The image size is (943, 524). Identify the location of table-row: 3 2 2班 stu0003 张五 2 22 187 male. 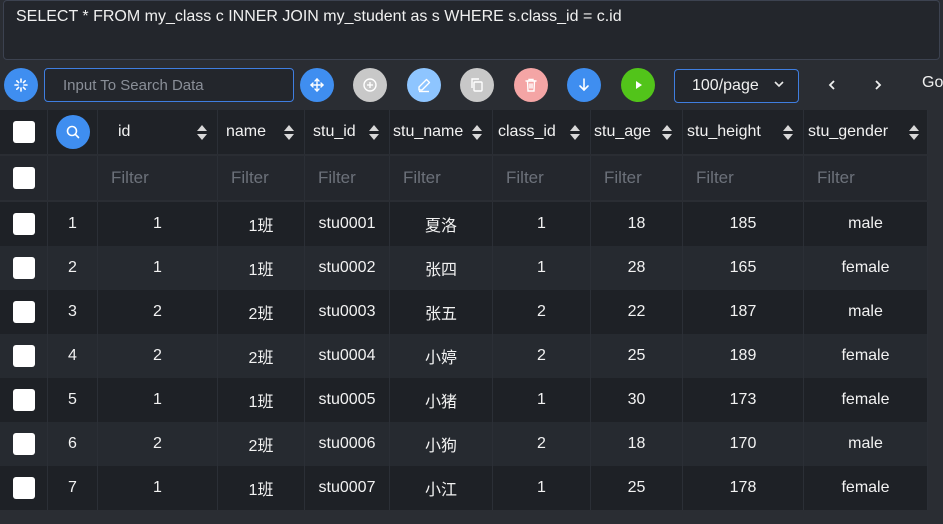
(464, 312).